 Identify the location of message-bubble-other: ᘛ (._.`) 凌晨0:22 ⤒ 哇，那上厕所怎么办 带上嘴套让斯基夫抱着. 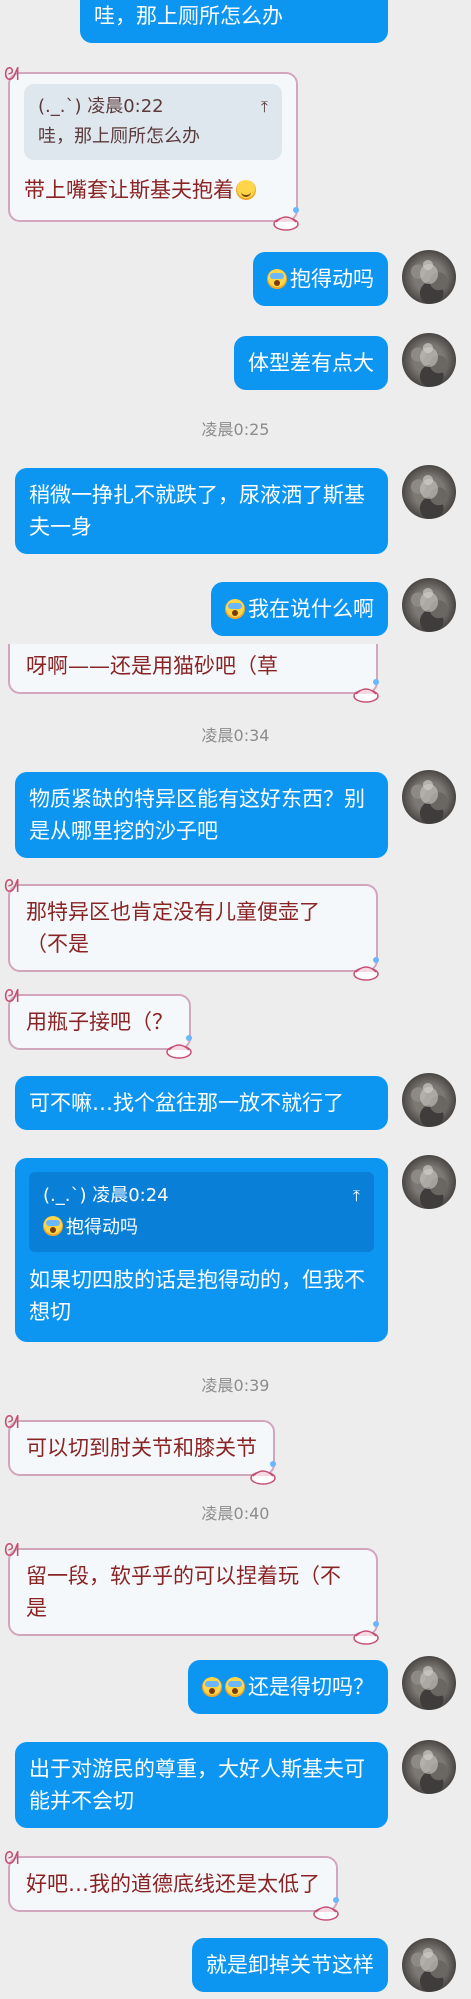
(151, 148).